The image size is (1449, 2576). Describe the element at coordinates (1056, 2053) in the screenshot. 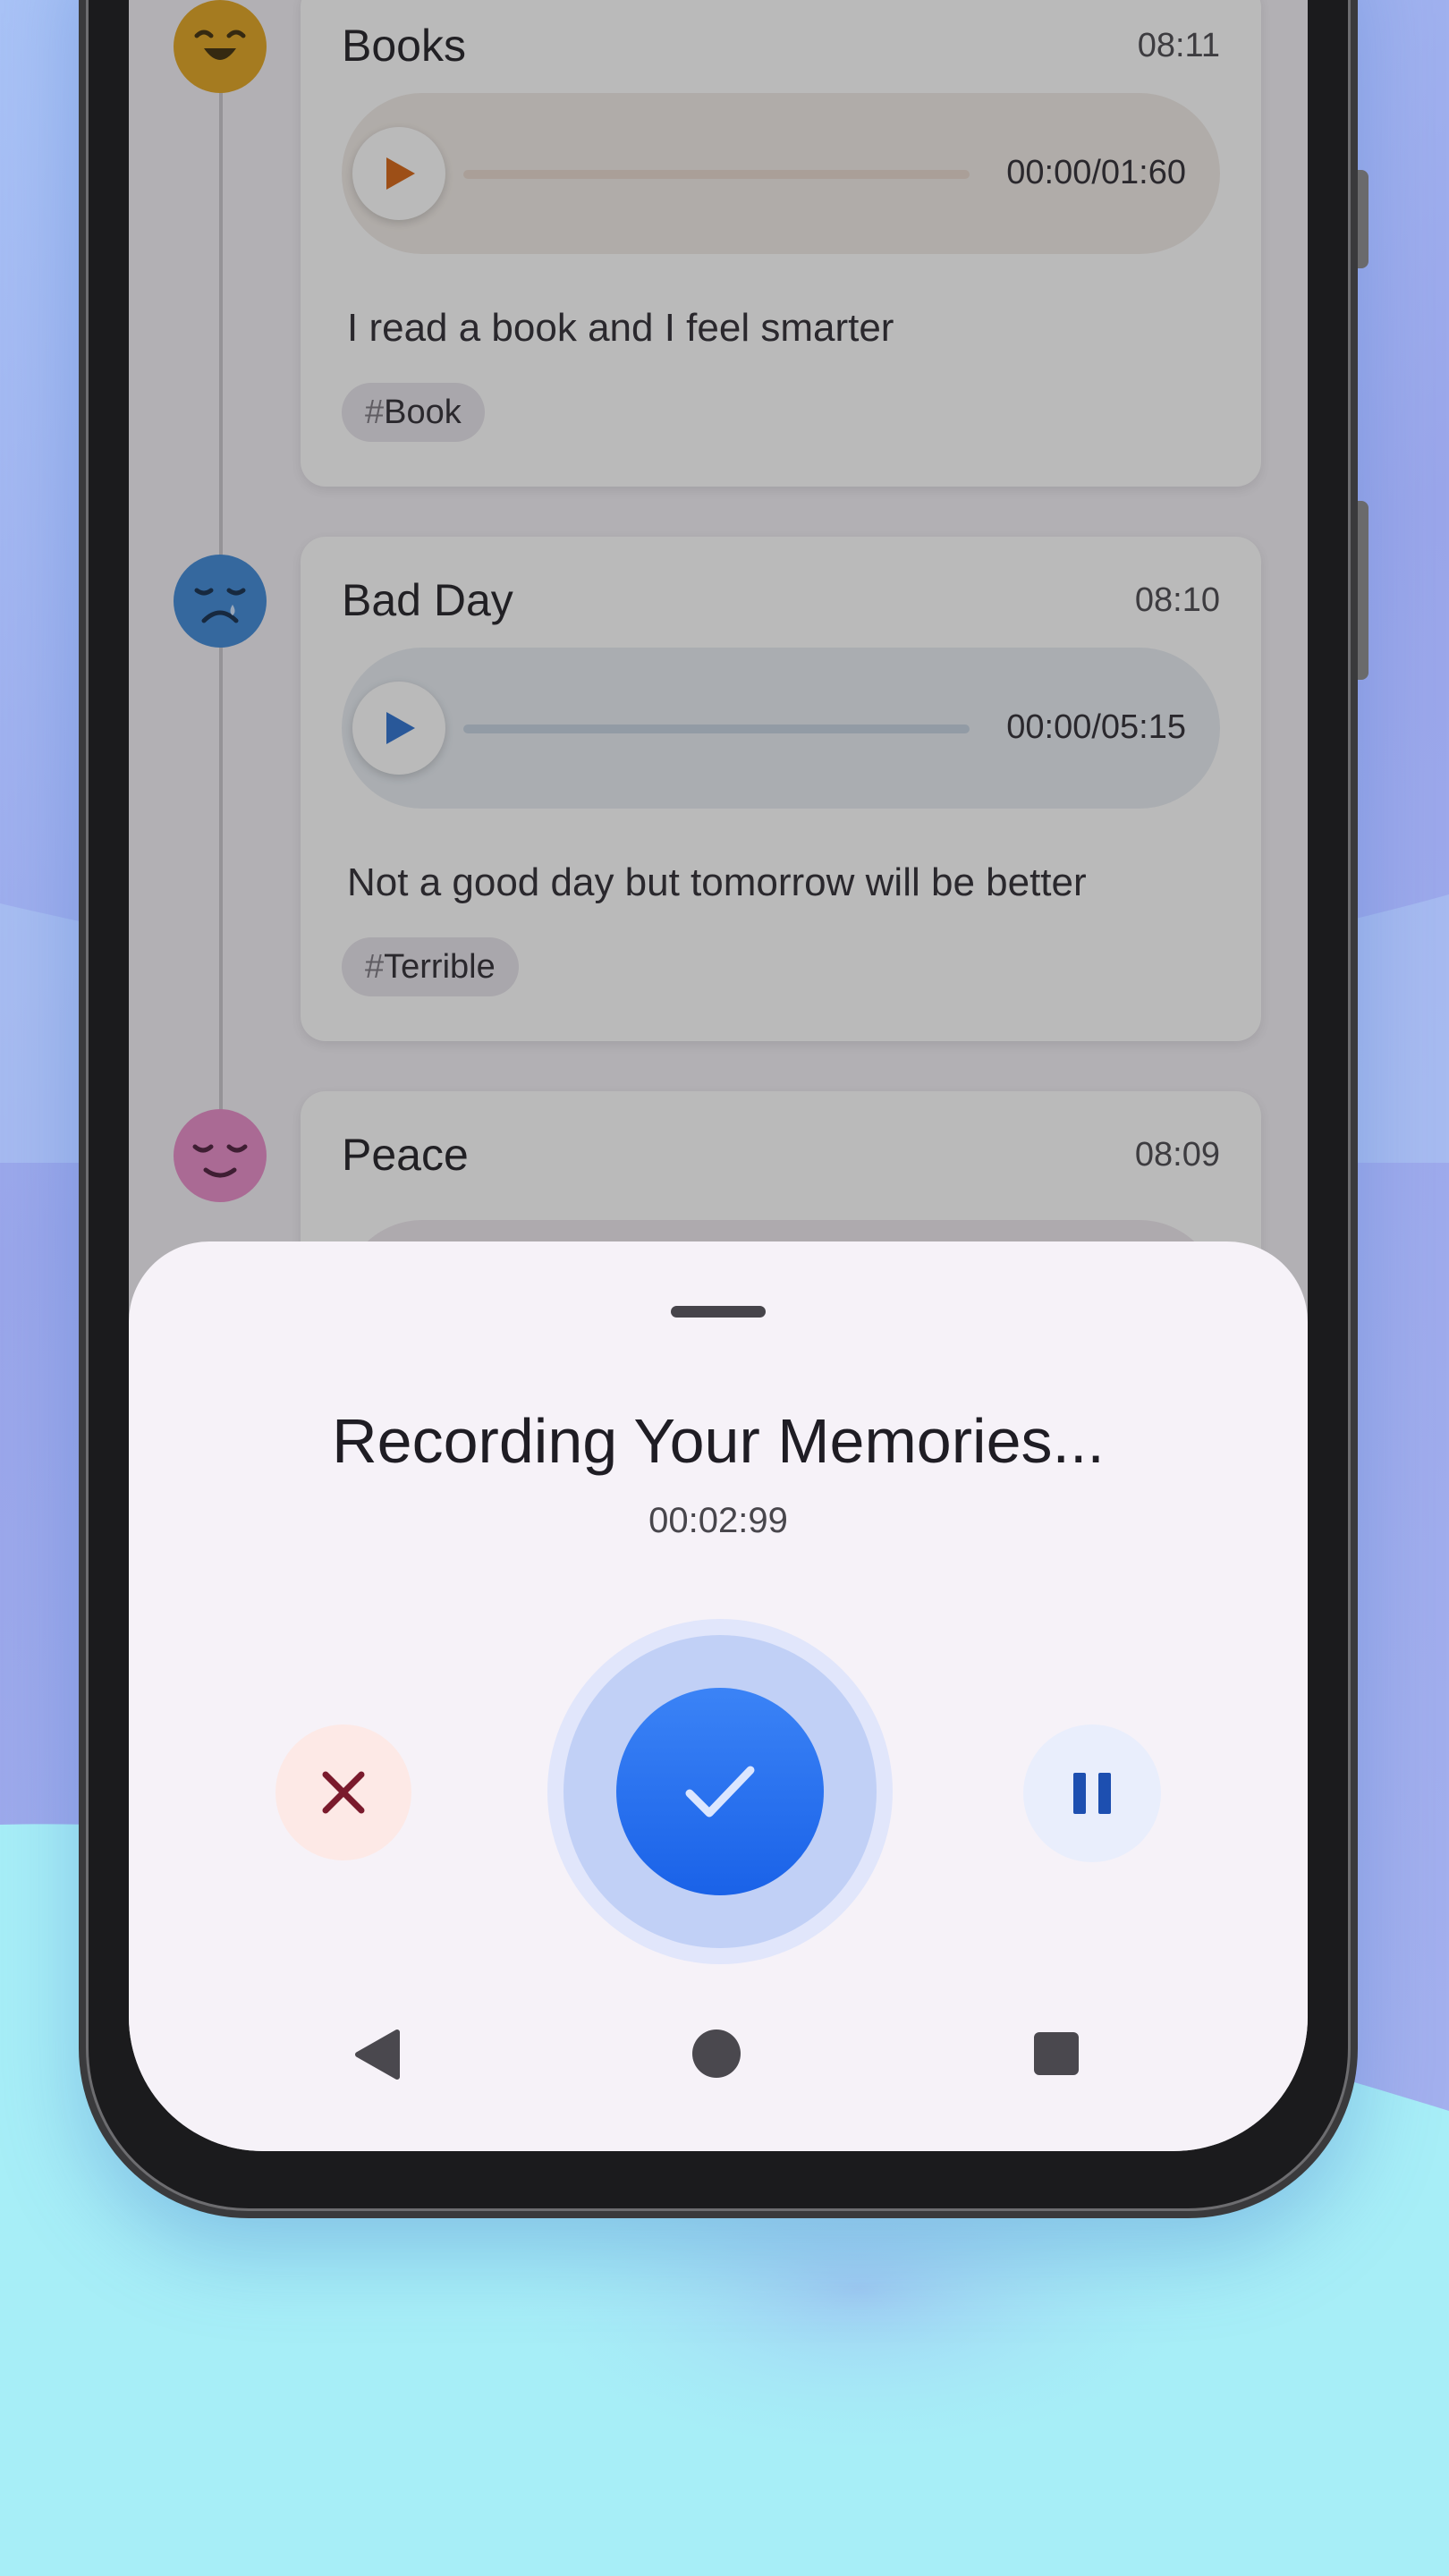

I see `recents-square-icon` at that location.